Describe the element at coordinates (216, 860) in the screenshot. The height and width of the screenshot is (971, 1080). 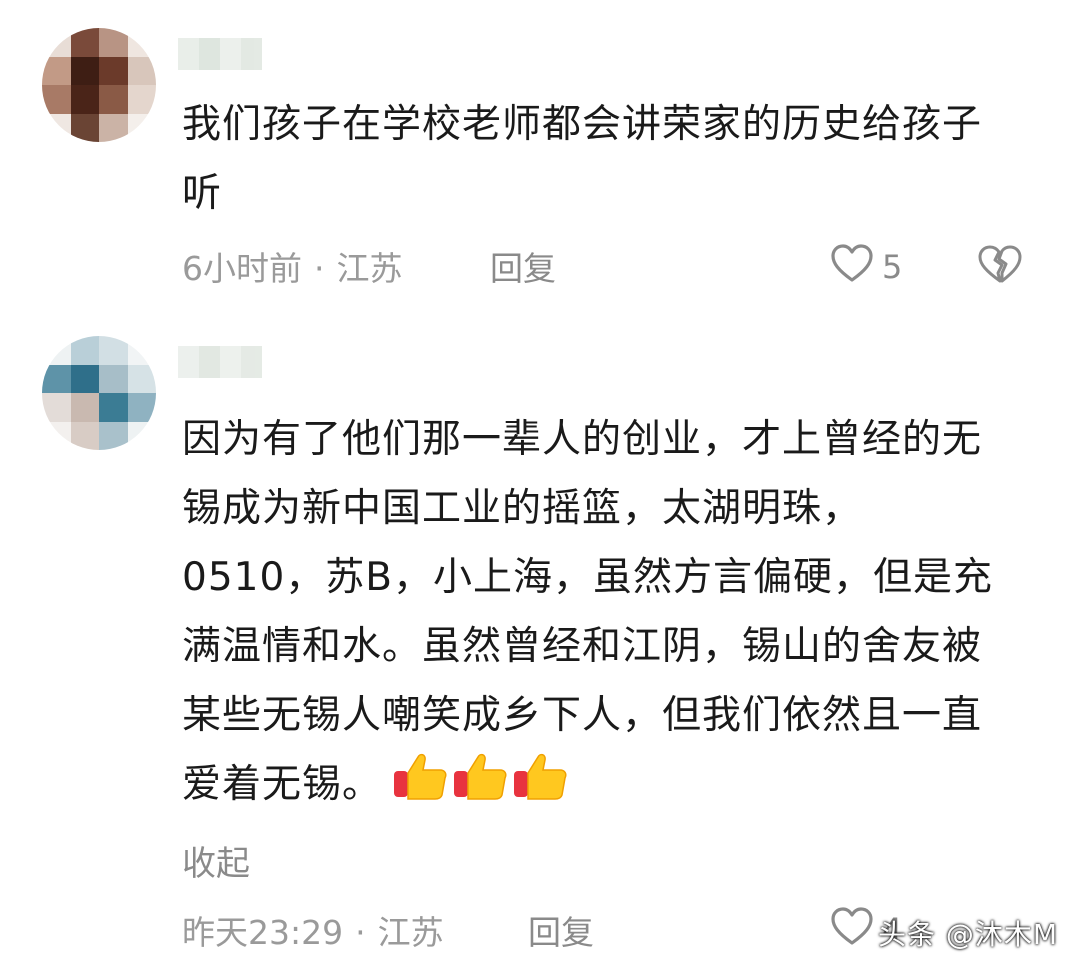
I see `collapse-button: 收起` at that location.